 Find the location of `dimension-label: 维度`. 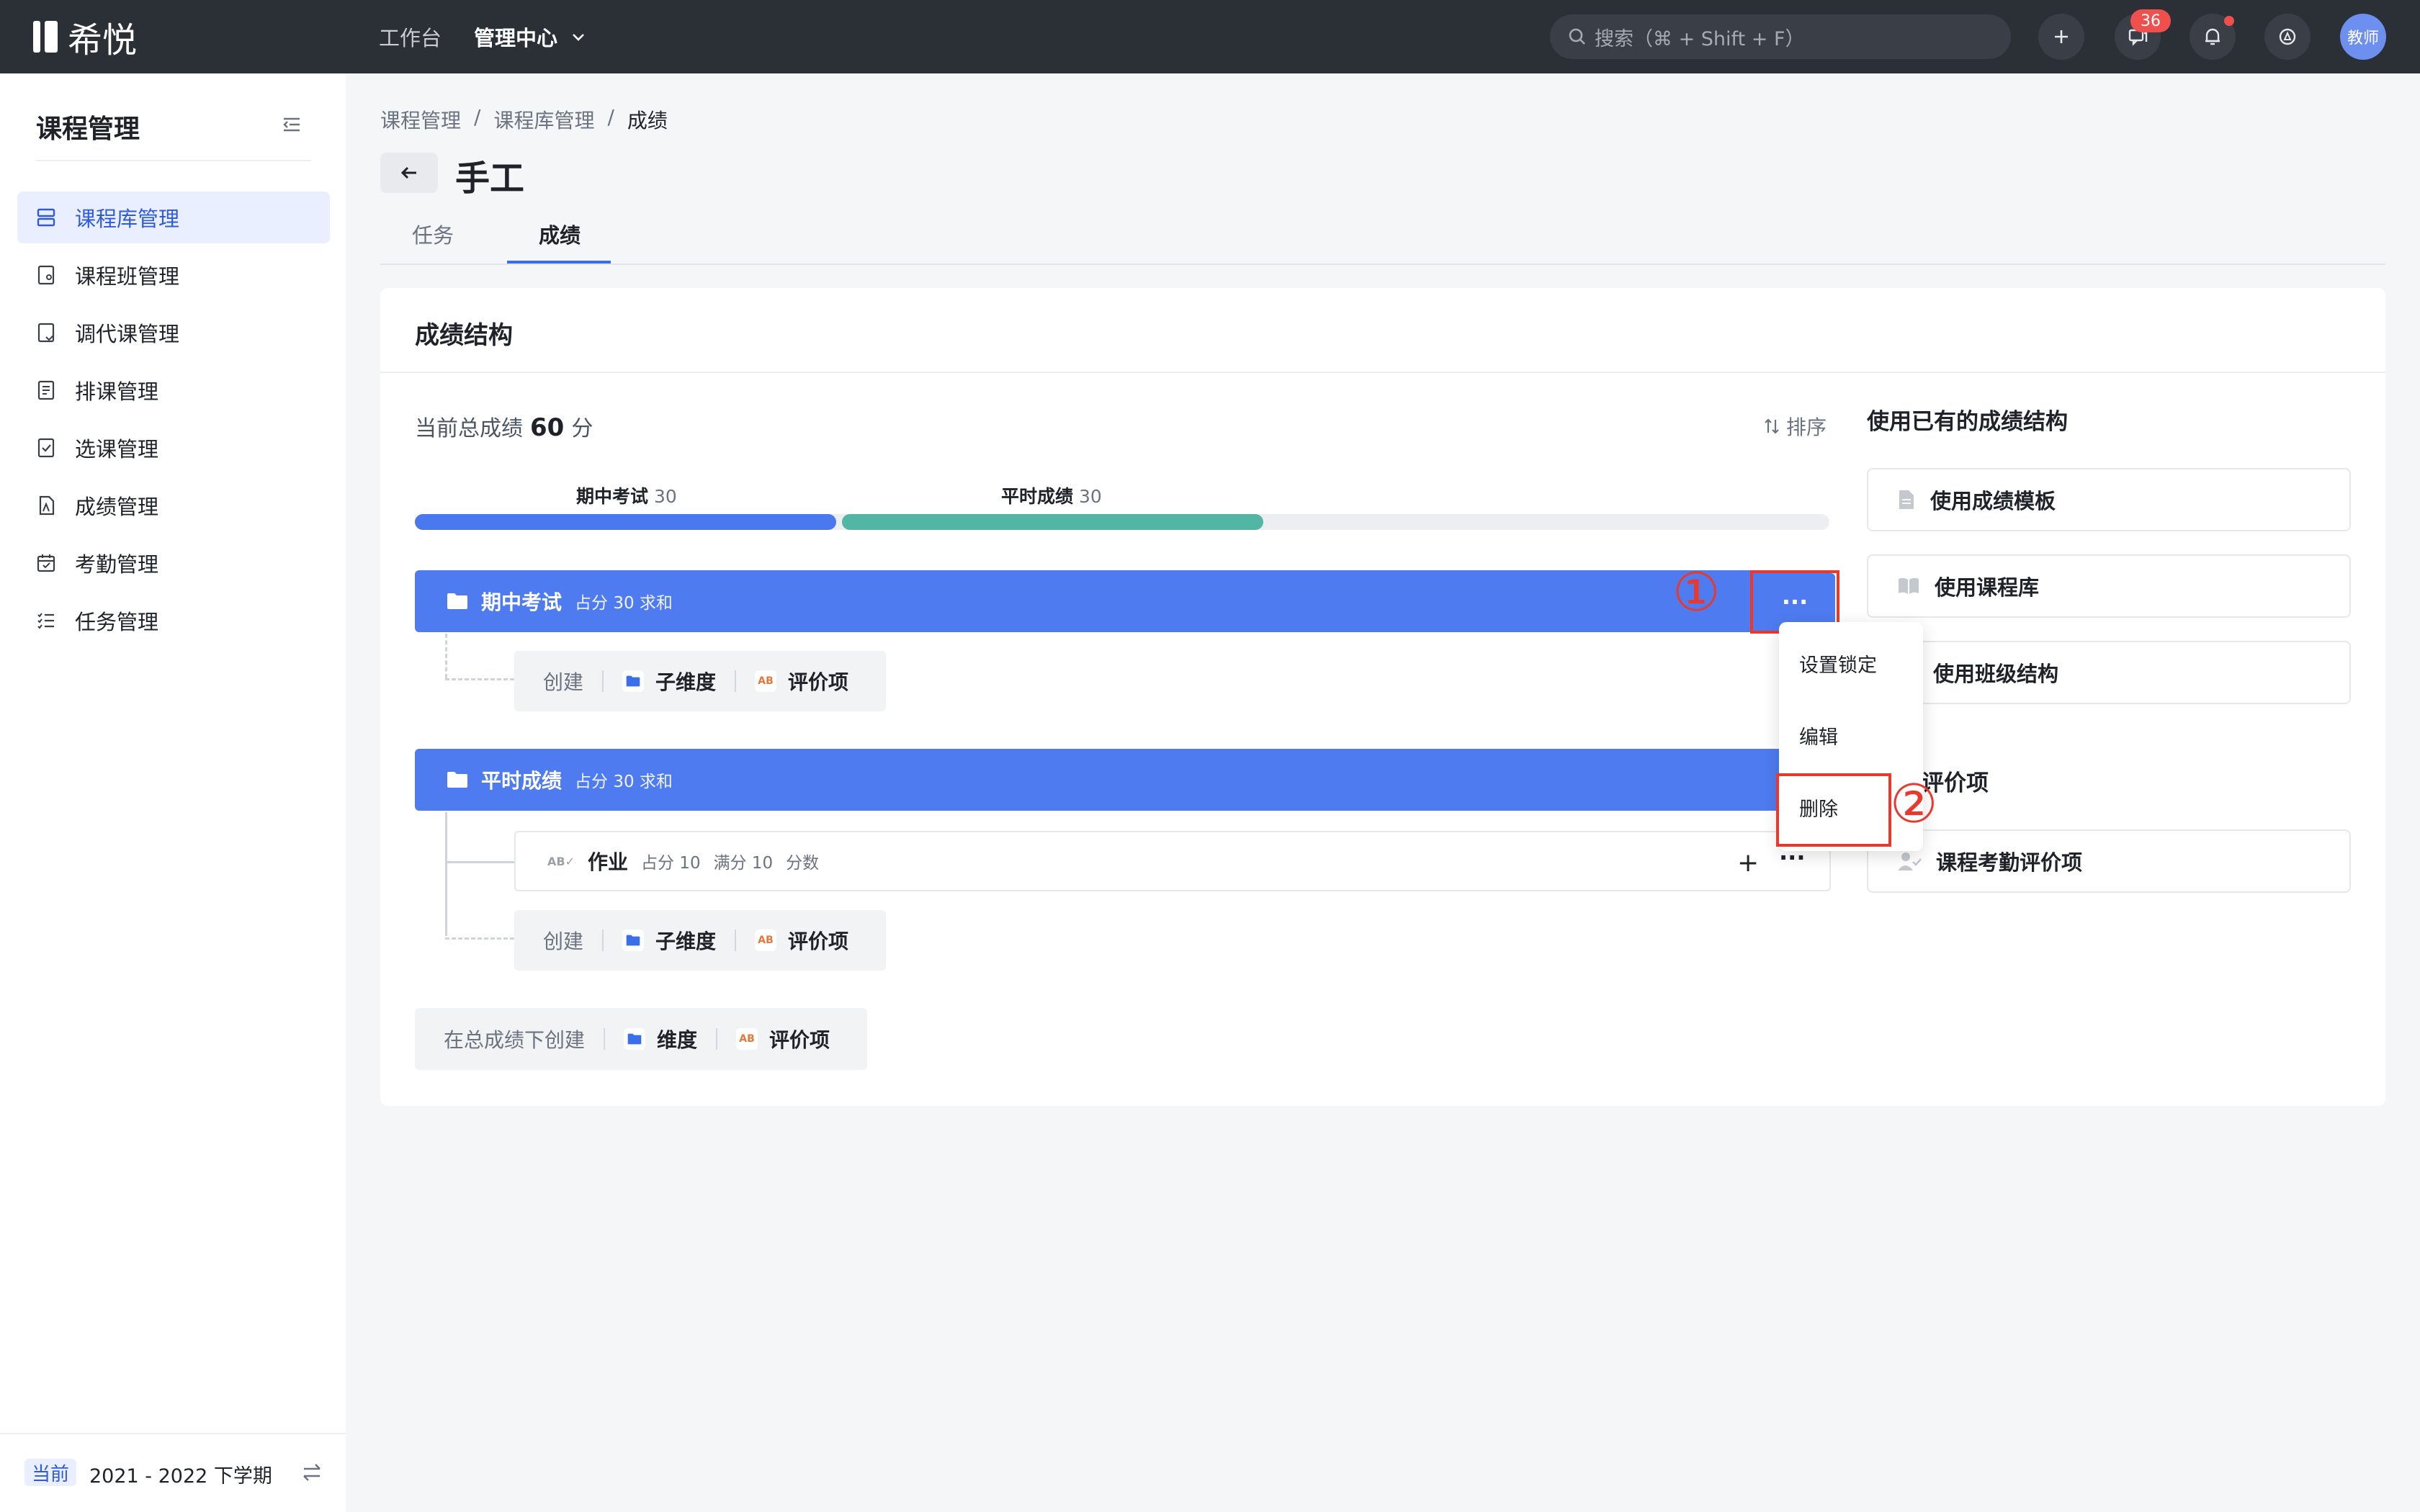

dimension-label: 维度 is located at coordinates (677, 1040).